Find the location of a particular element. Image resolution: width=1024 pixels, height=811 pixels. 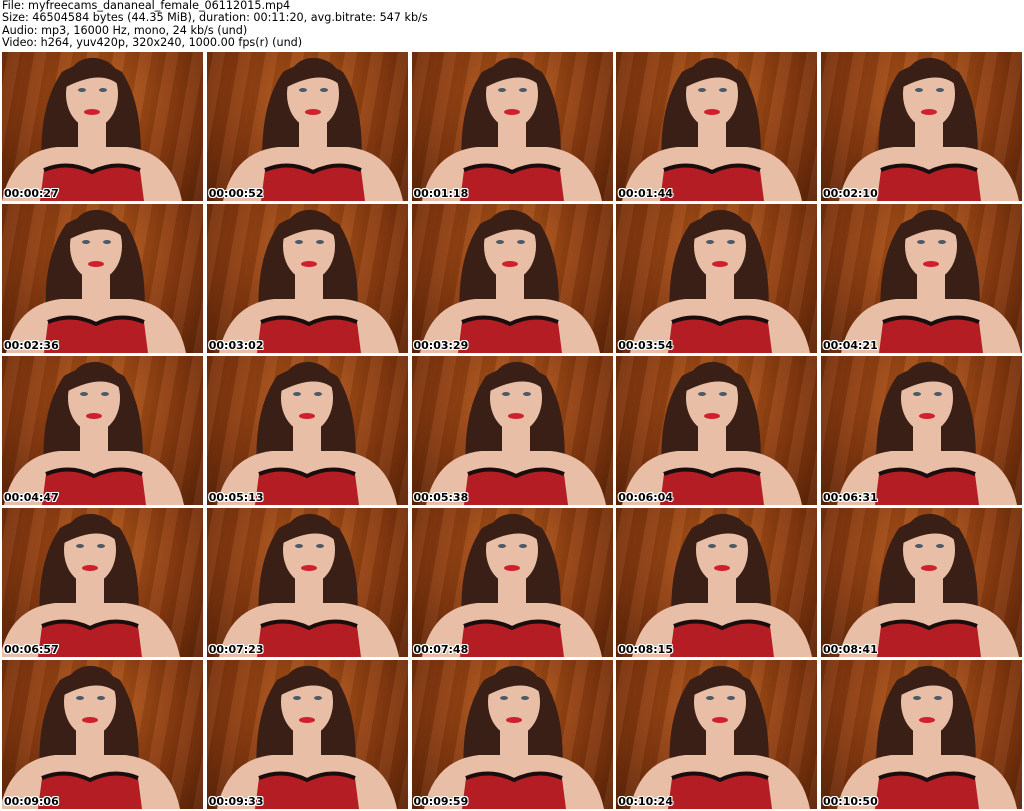

timestamp-label: 00:04:21 is located at coordinates (850, 345).